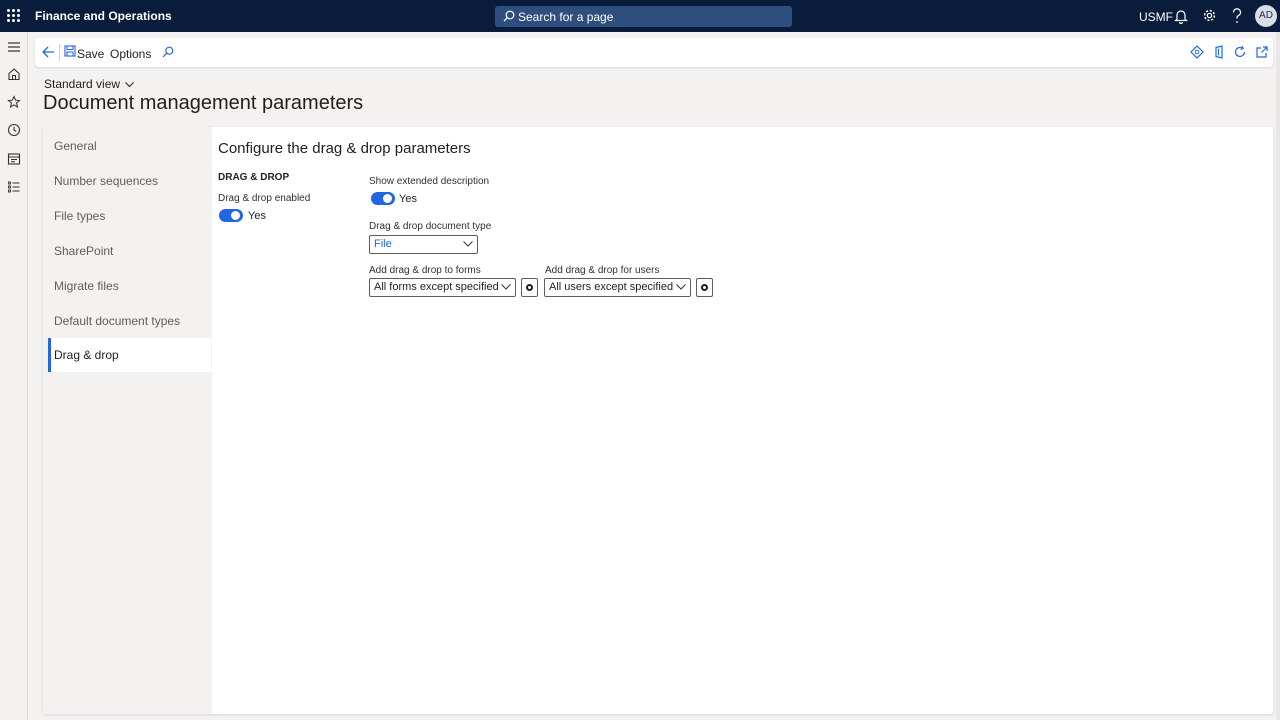 The height and width of the screenshot is (720, 1280). I want to click on bell-icon, so click(1181, 16).